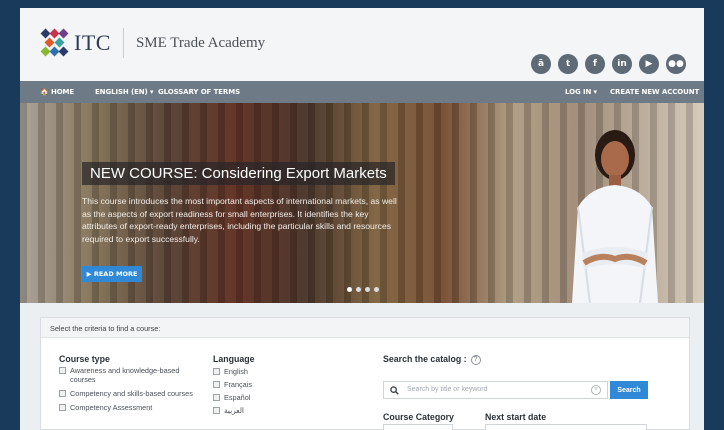 The image size is (724, 430). Describe the element at coordinates (54, 42) in the screenshot. I see `itc-logo-icon` at that location.